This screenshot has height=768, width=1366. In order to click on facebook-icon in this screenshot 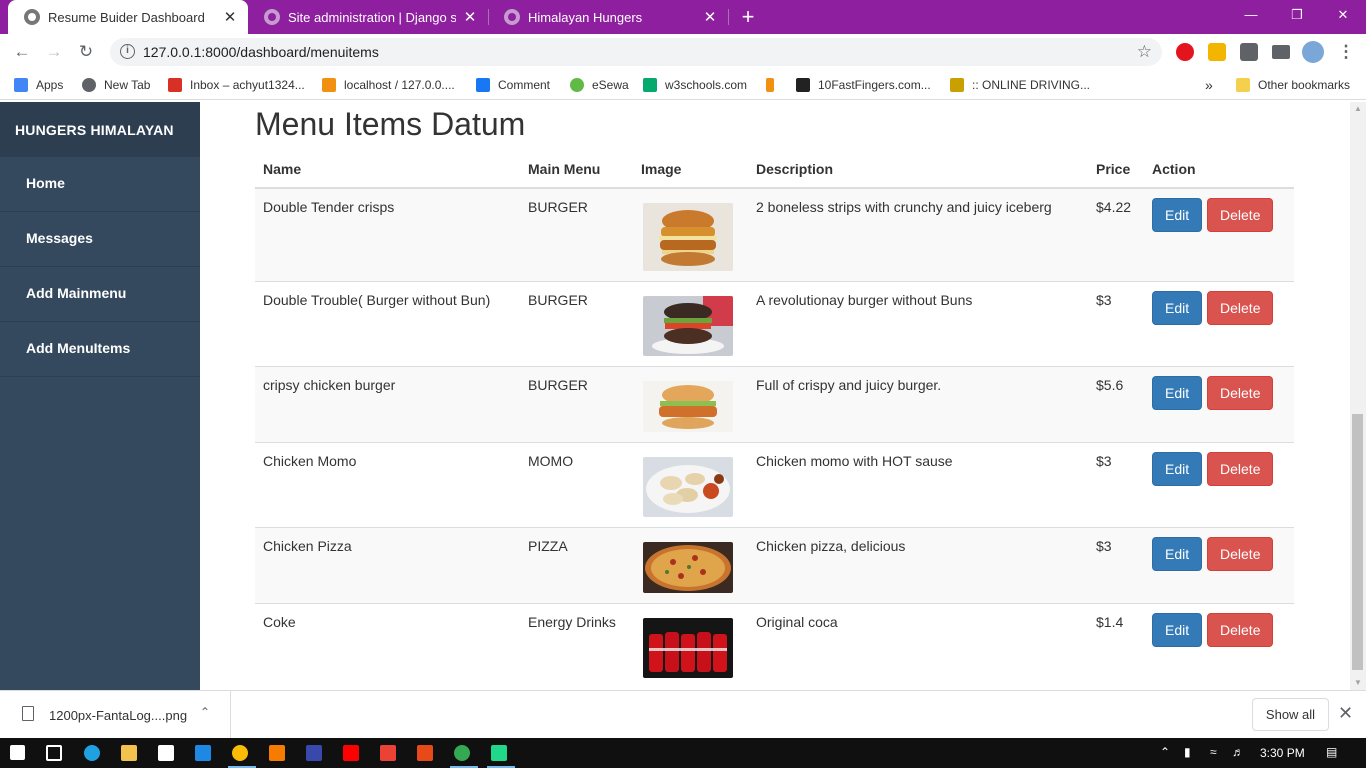, I will do `click(483, 85)`.